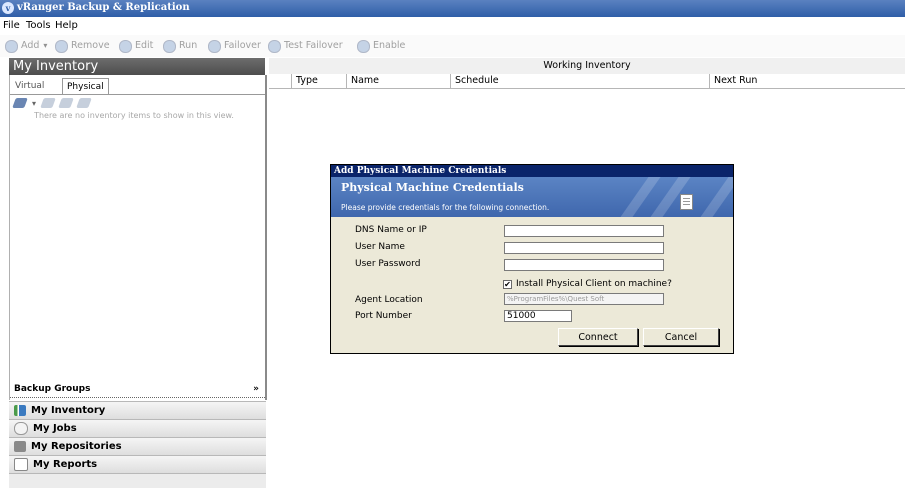 The height and width of the screenshot is (488, 905). Describe the element at coordinates (584, 248) in the screenshot. I see `user-name-field` at that location.